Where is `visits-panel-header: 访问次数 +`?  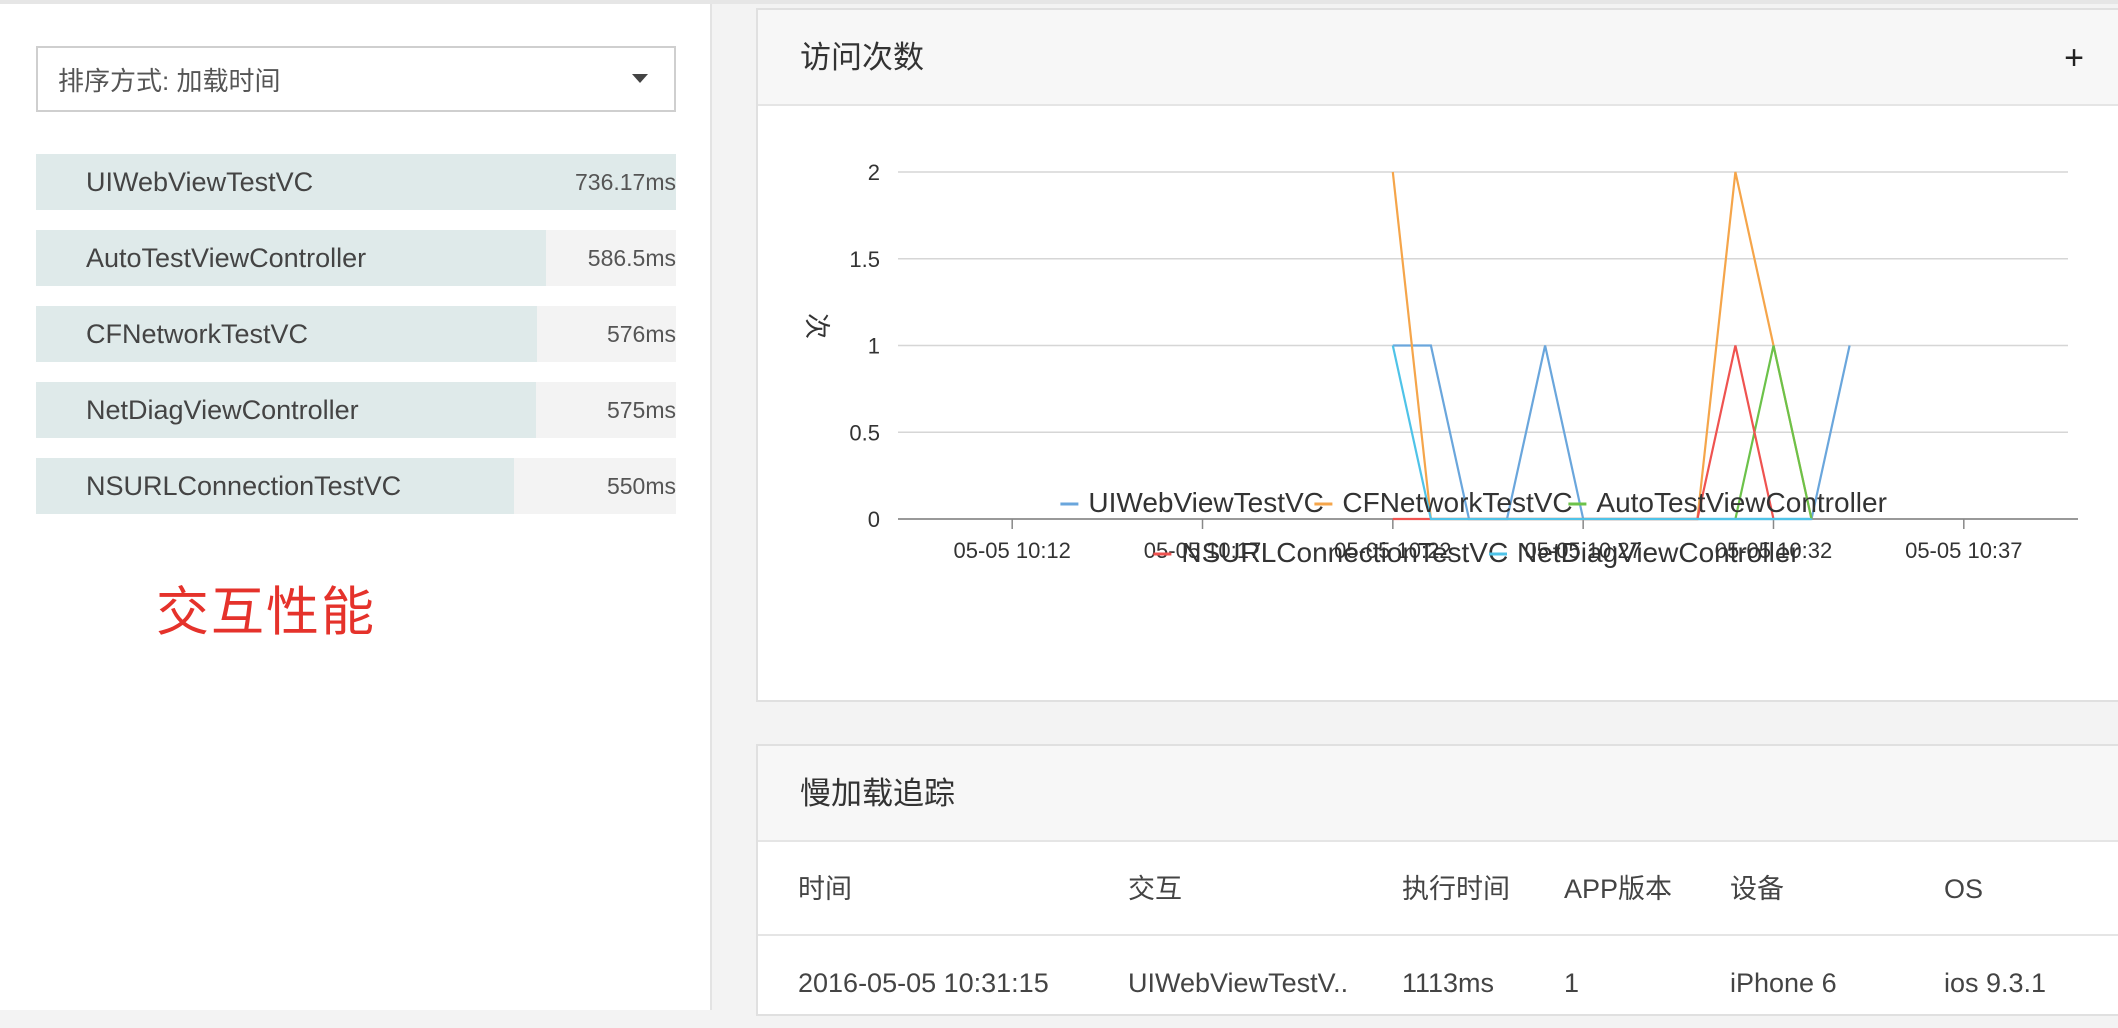 visits-panel-header: 访问次数 + is located at coordinates (1438, 58).